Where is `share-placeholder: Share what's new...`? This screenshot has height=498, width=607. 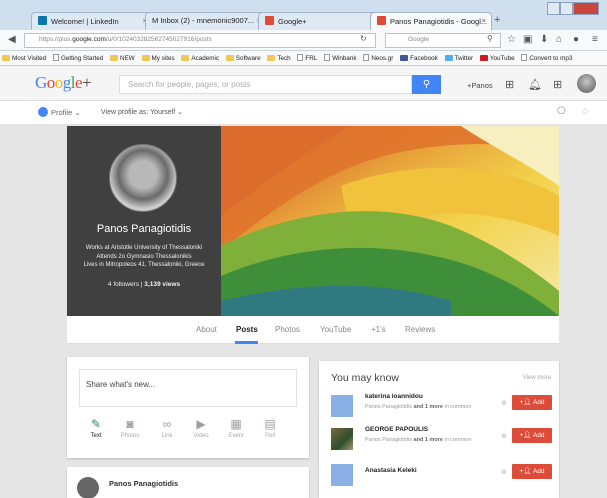 share-placeholder: Share what's new... is located at coordinates (121, 384).